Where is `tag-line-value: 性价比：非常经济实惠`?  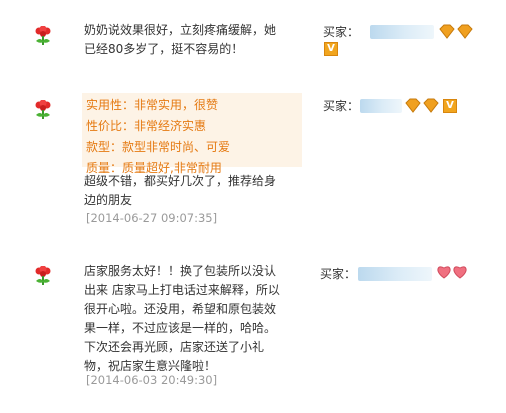
tag-line-value: 性价比：非常经济实惠 is located at coordinates (146, 126).